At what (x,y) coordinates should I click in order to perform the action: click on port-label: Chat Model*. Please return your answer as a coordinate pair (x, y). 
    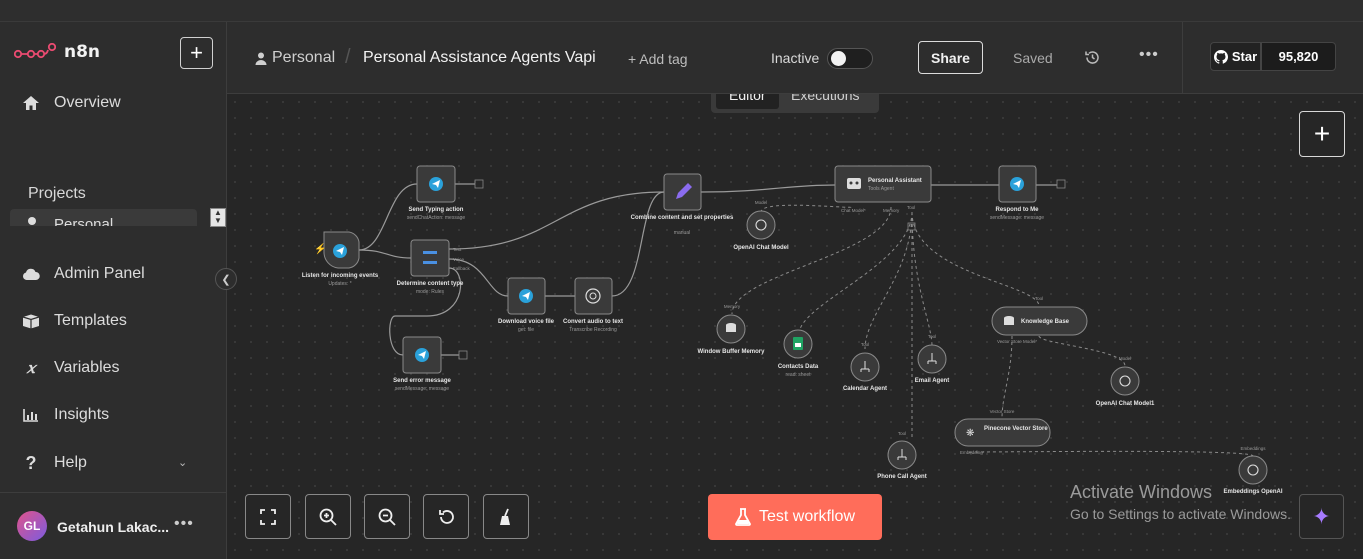
    Looking at the image, I should click on (853, 210).